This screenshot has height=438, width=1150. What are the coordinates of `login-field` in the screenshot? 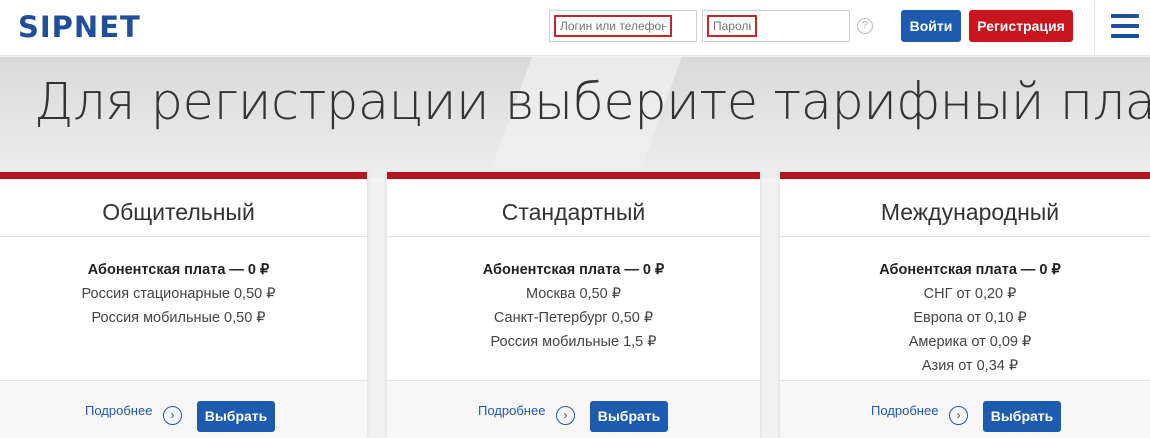 It's located at (623, 26).